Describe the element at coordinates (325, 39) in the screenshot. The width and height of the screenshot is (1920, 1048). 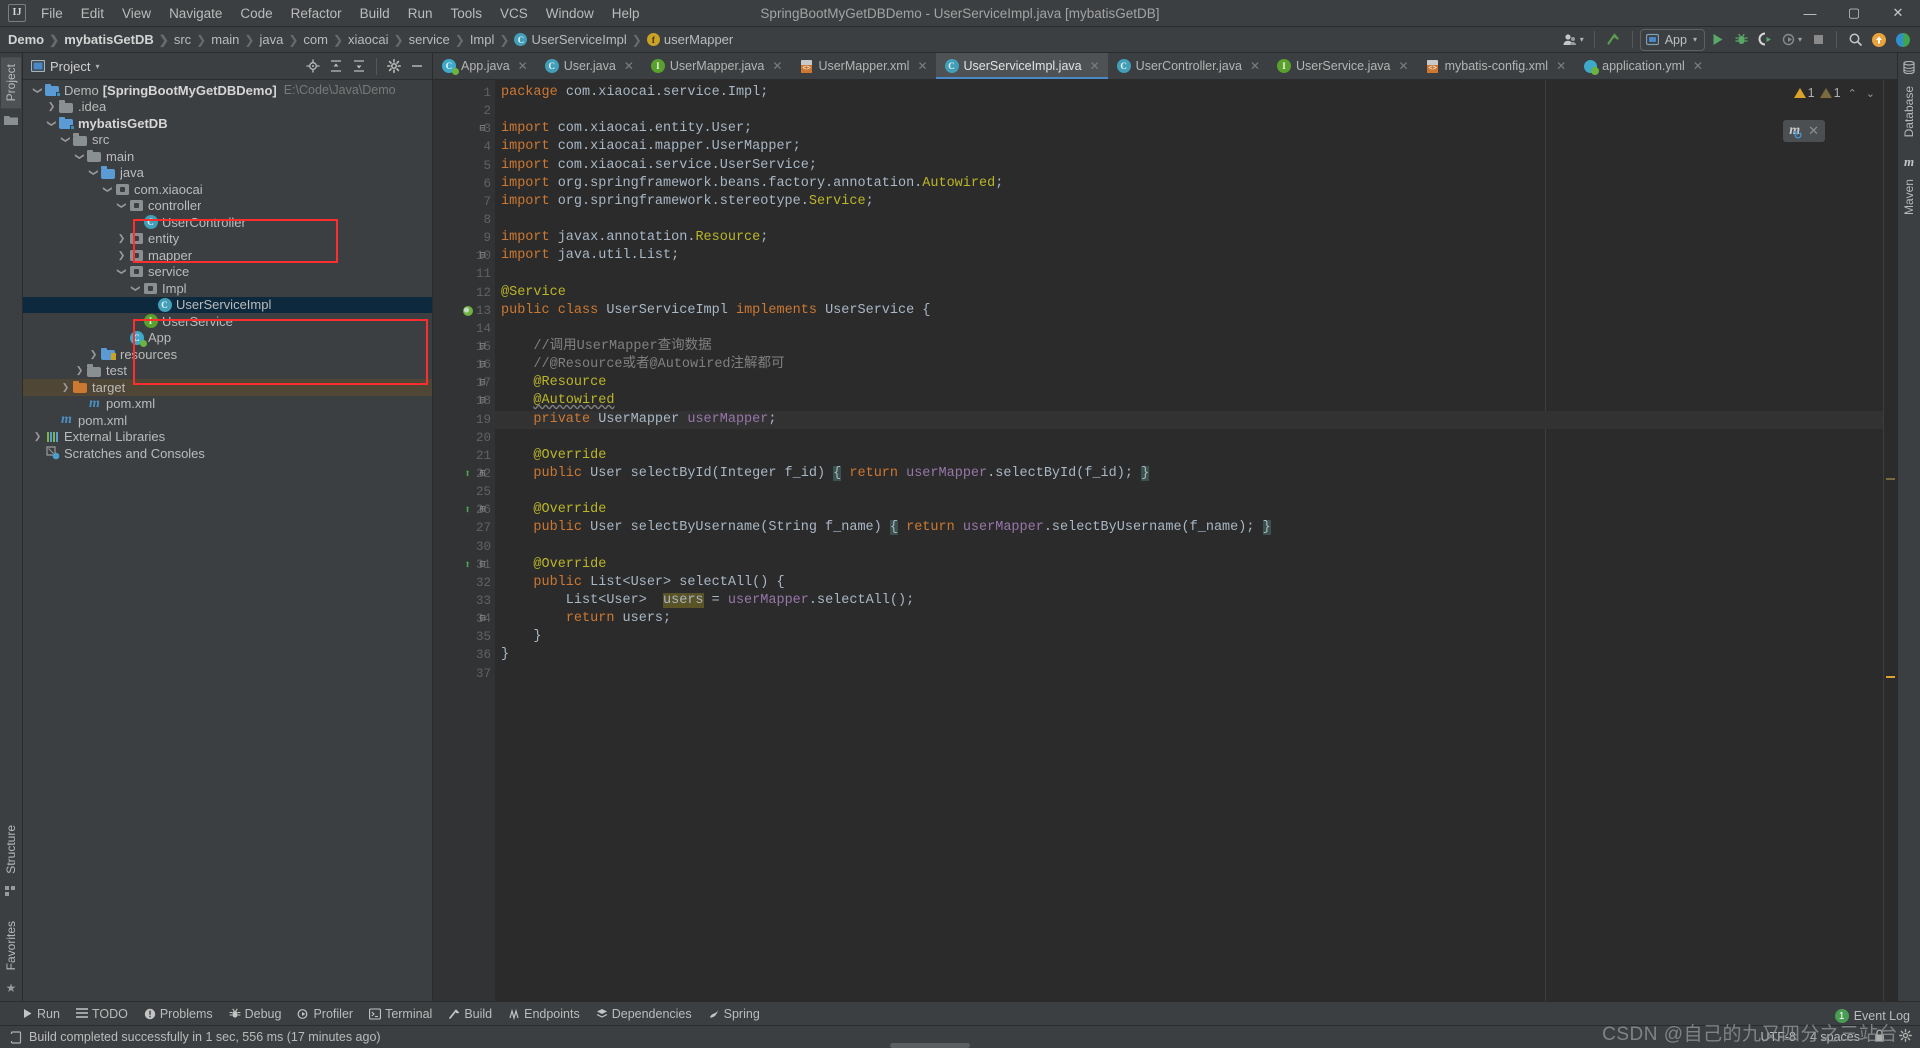
I see `breadcrumb-com: com ❯` at that location.